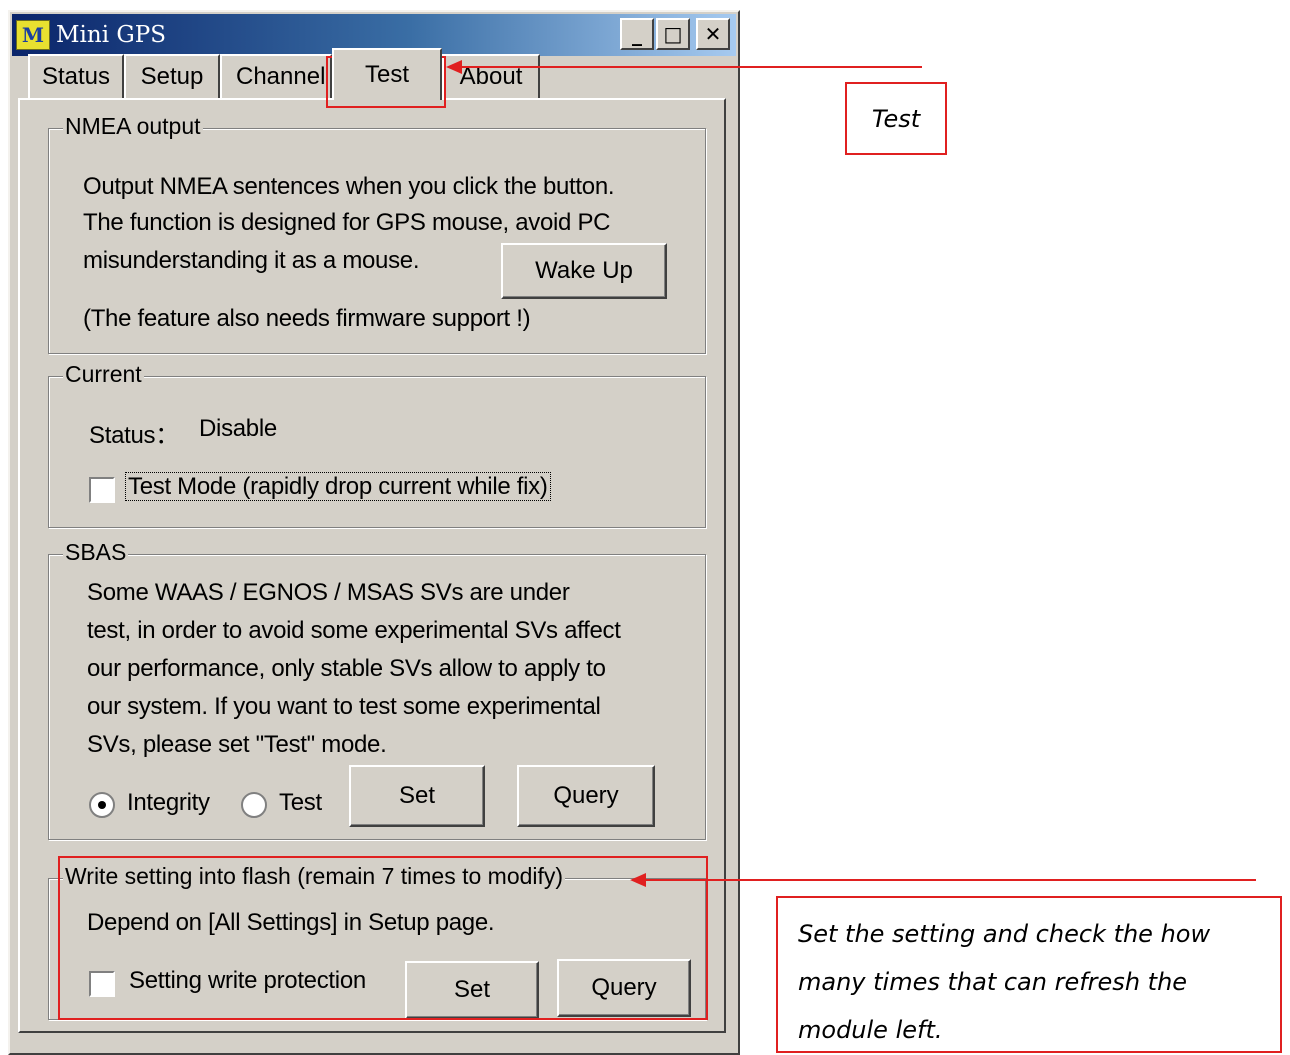 This screenshot has width=1290, height=1055. Describe the element at coordinates (673, 34) in the screenshot. I see `maximize-button: □` at that location.